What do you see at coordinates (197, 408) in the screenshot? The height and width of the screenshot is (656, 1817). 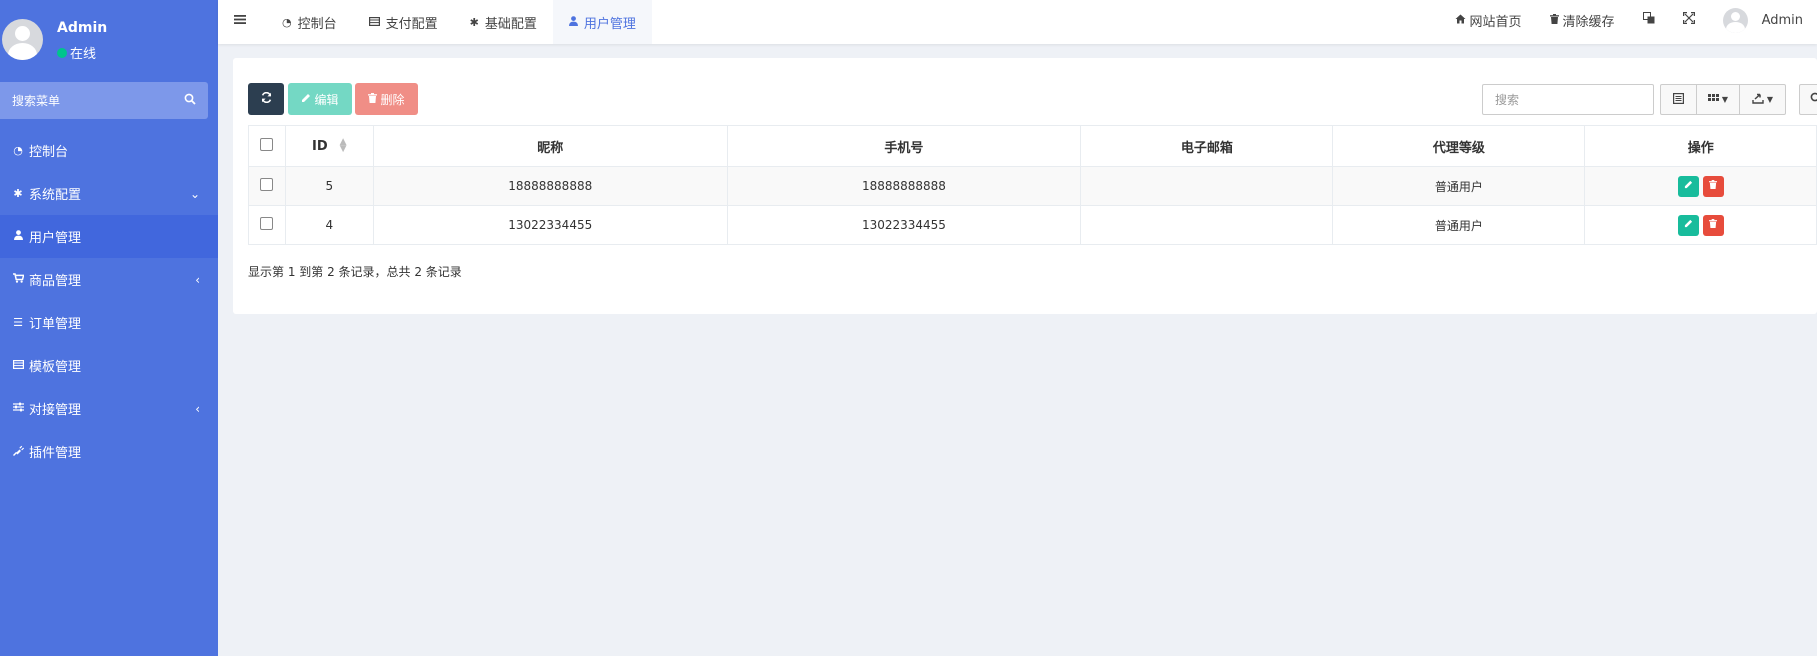 I see `chevron-left-icon: ‹` at bounding box center [197, 408].